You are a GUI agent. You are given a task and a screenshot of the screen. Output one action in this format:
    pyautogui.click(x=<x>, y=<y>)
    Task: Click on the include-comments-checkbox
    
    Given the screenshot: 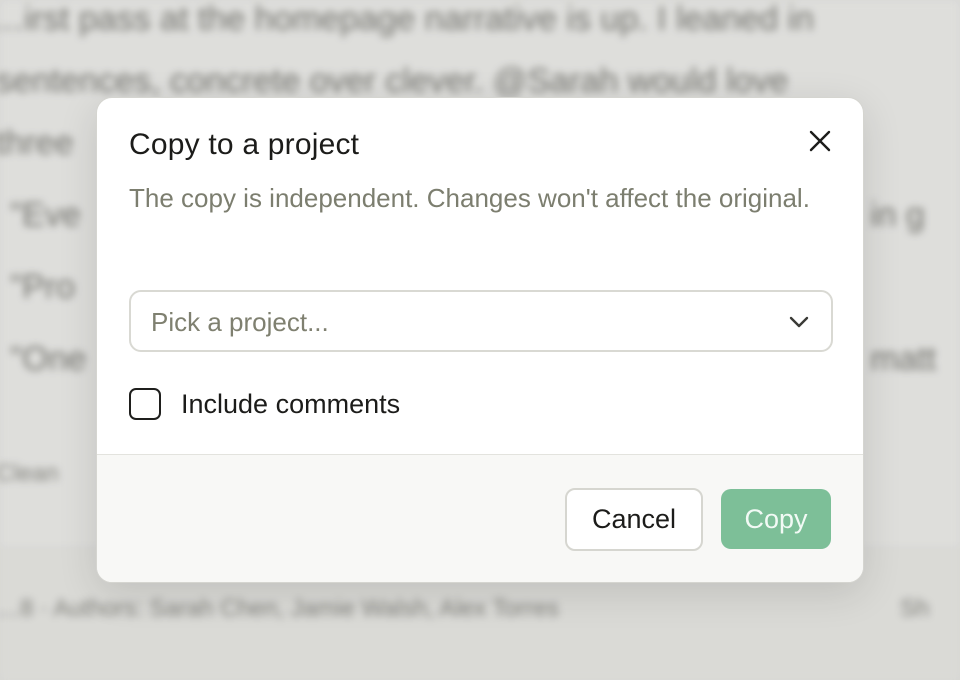 What is the action you would take?
    pyautogui.click(x=145, y=404)
    